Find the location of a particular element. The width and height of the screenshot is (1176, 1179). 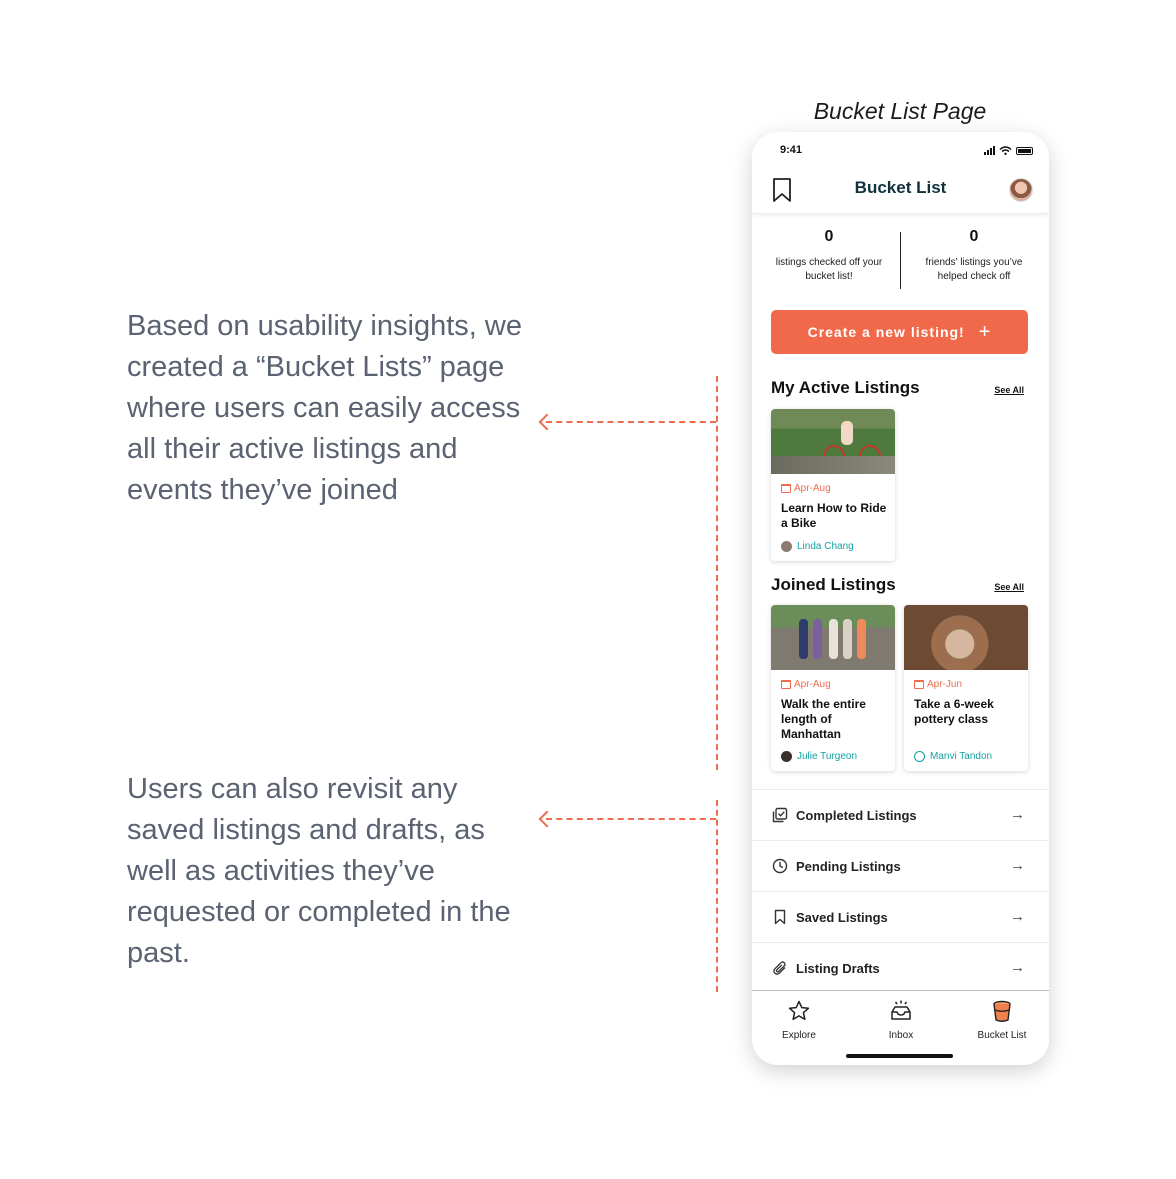

tab-label: Inbox is located at coordinates (901, 1035).